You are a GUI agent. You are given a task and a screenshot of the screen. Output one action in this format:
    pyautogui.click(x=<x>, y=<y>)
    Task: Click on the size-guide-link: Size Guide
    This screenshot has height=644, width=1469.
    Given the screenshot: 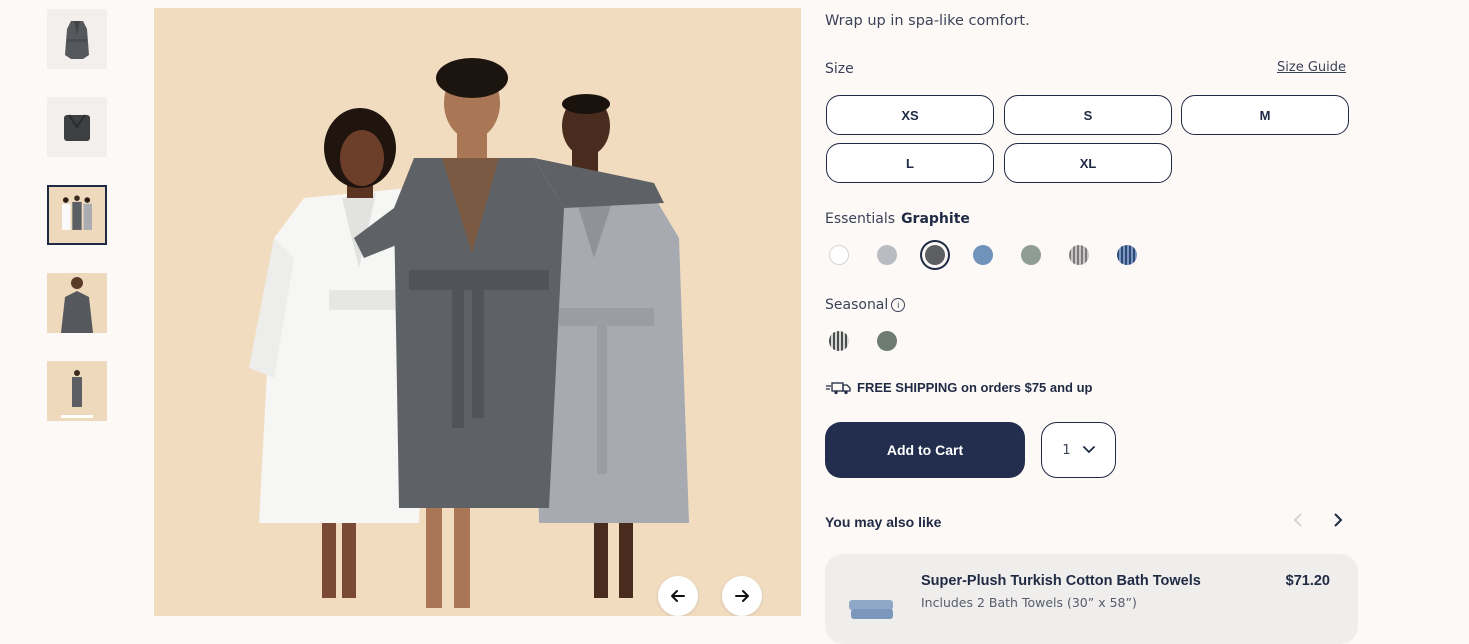 What is the action you would take?
    pyautogui.click(x=1311, y=67)
    